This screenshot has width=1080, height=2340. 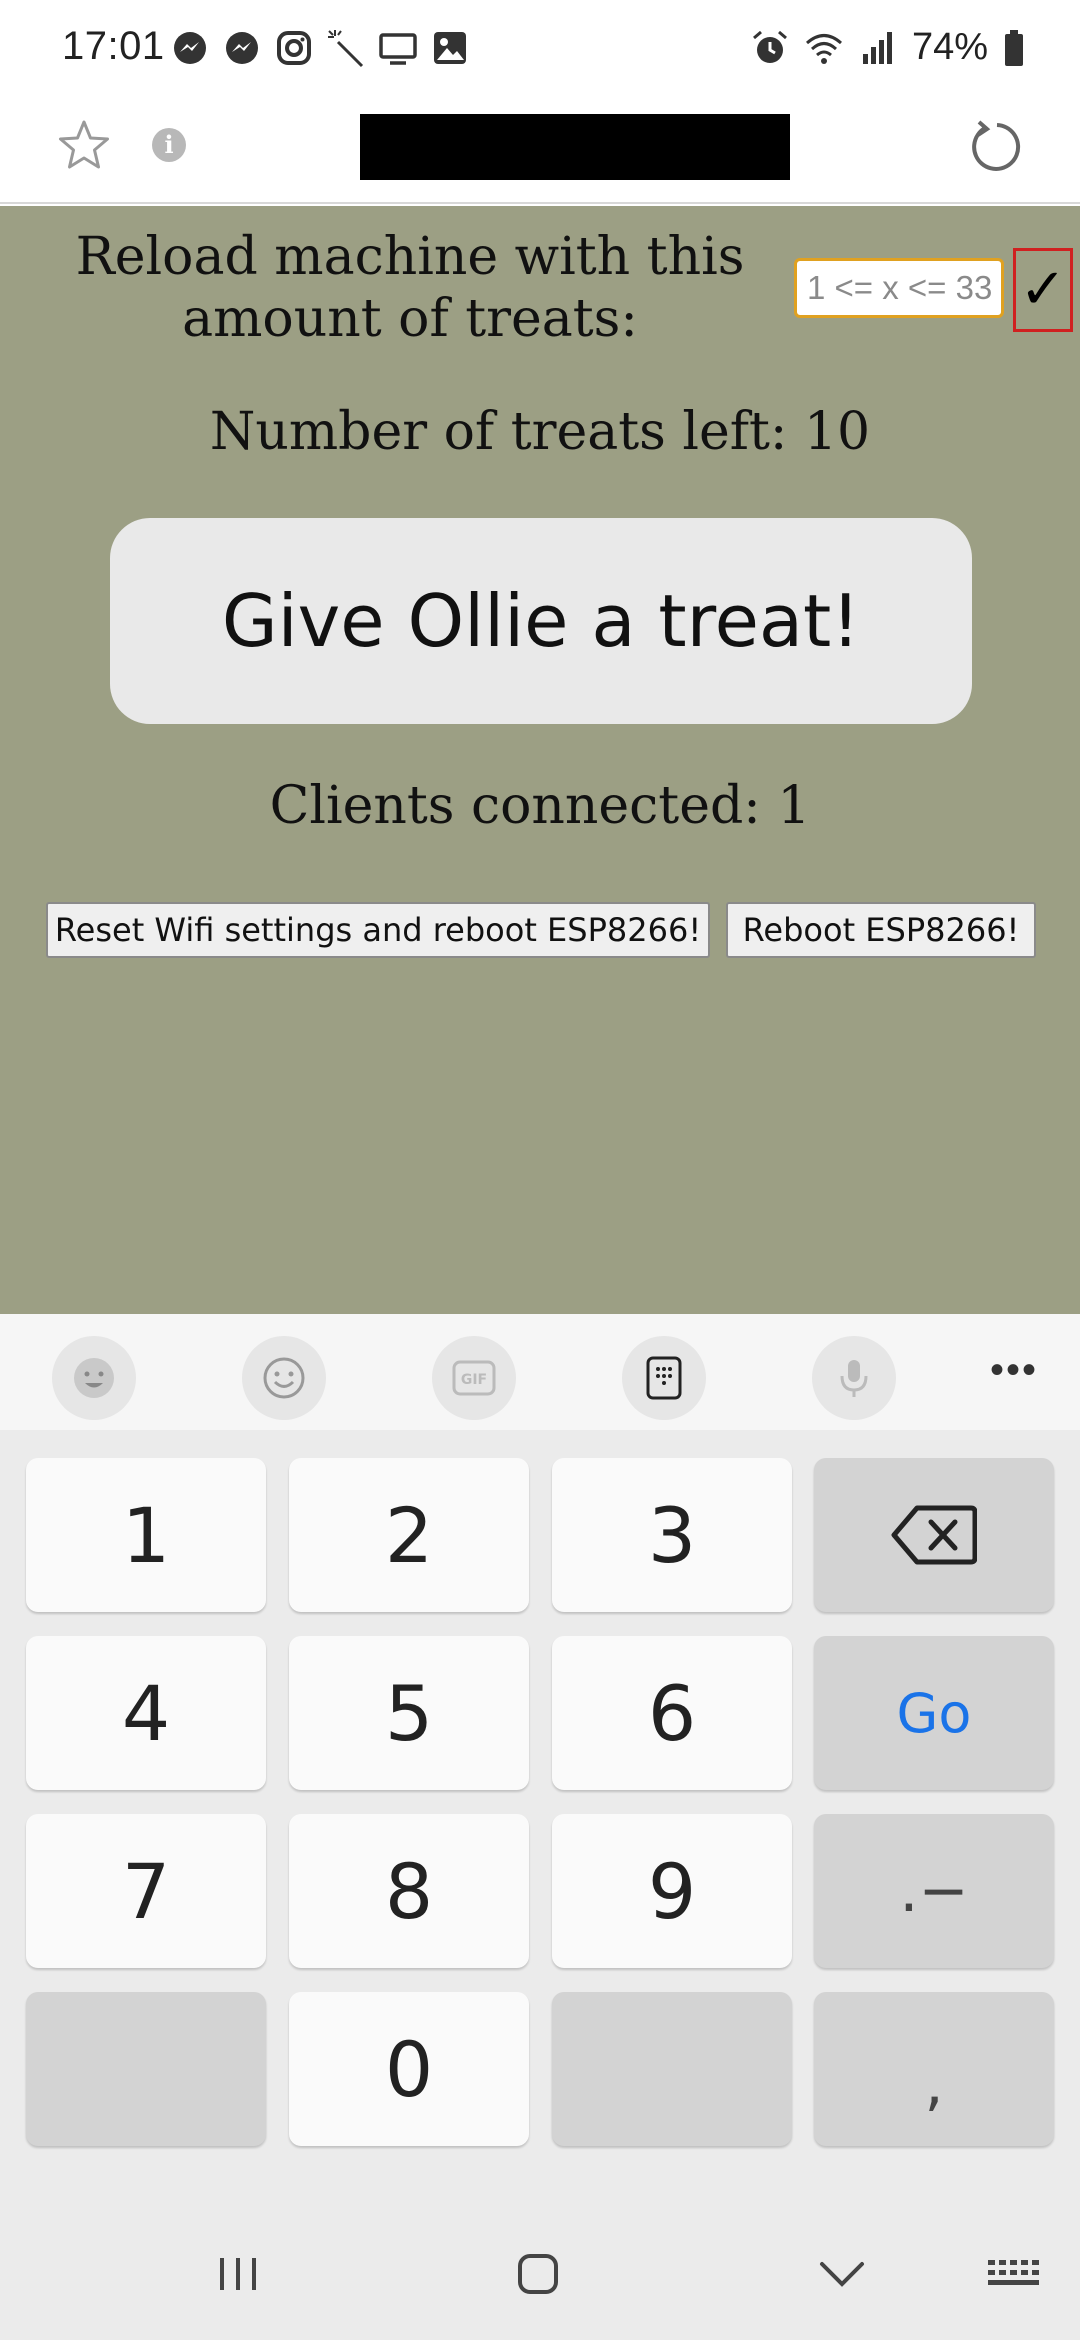 I want to click on battery-icon, so click(x=1014, y=47).